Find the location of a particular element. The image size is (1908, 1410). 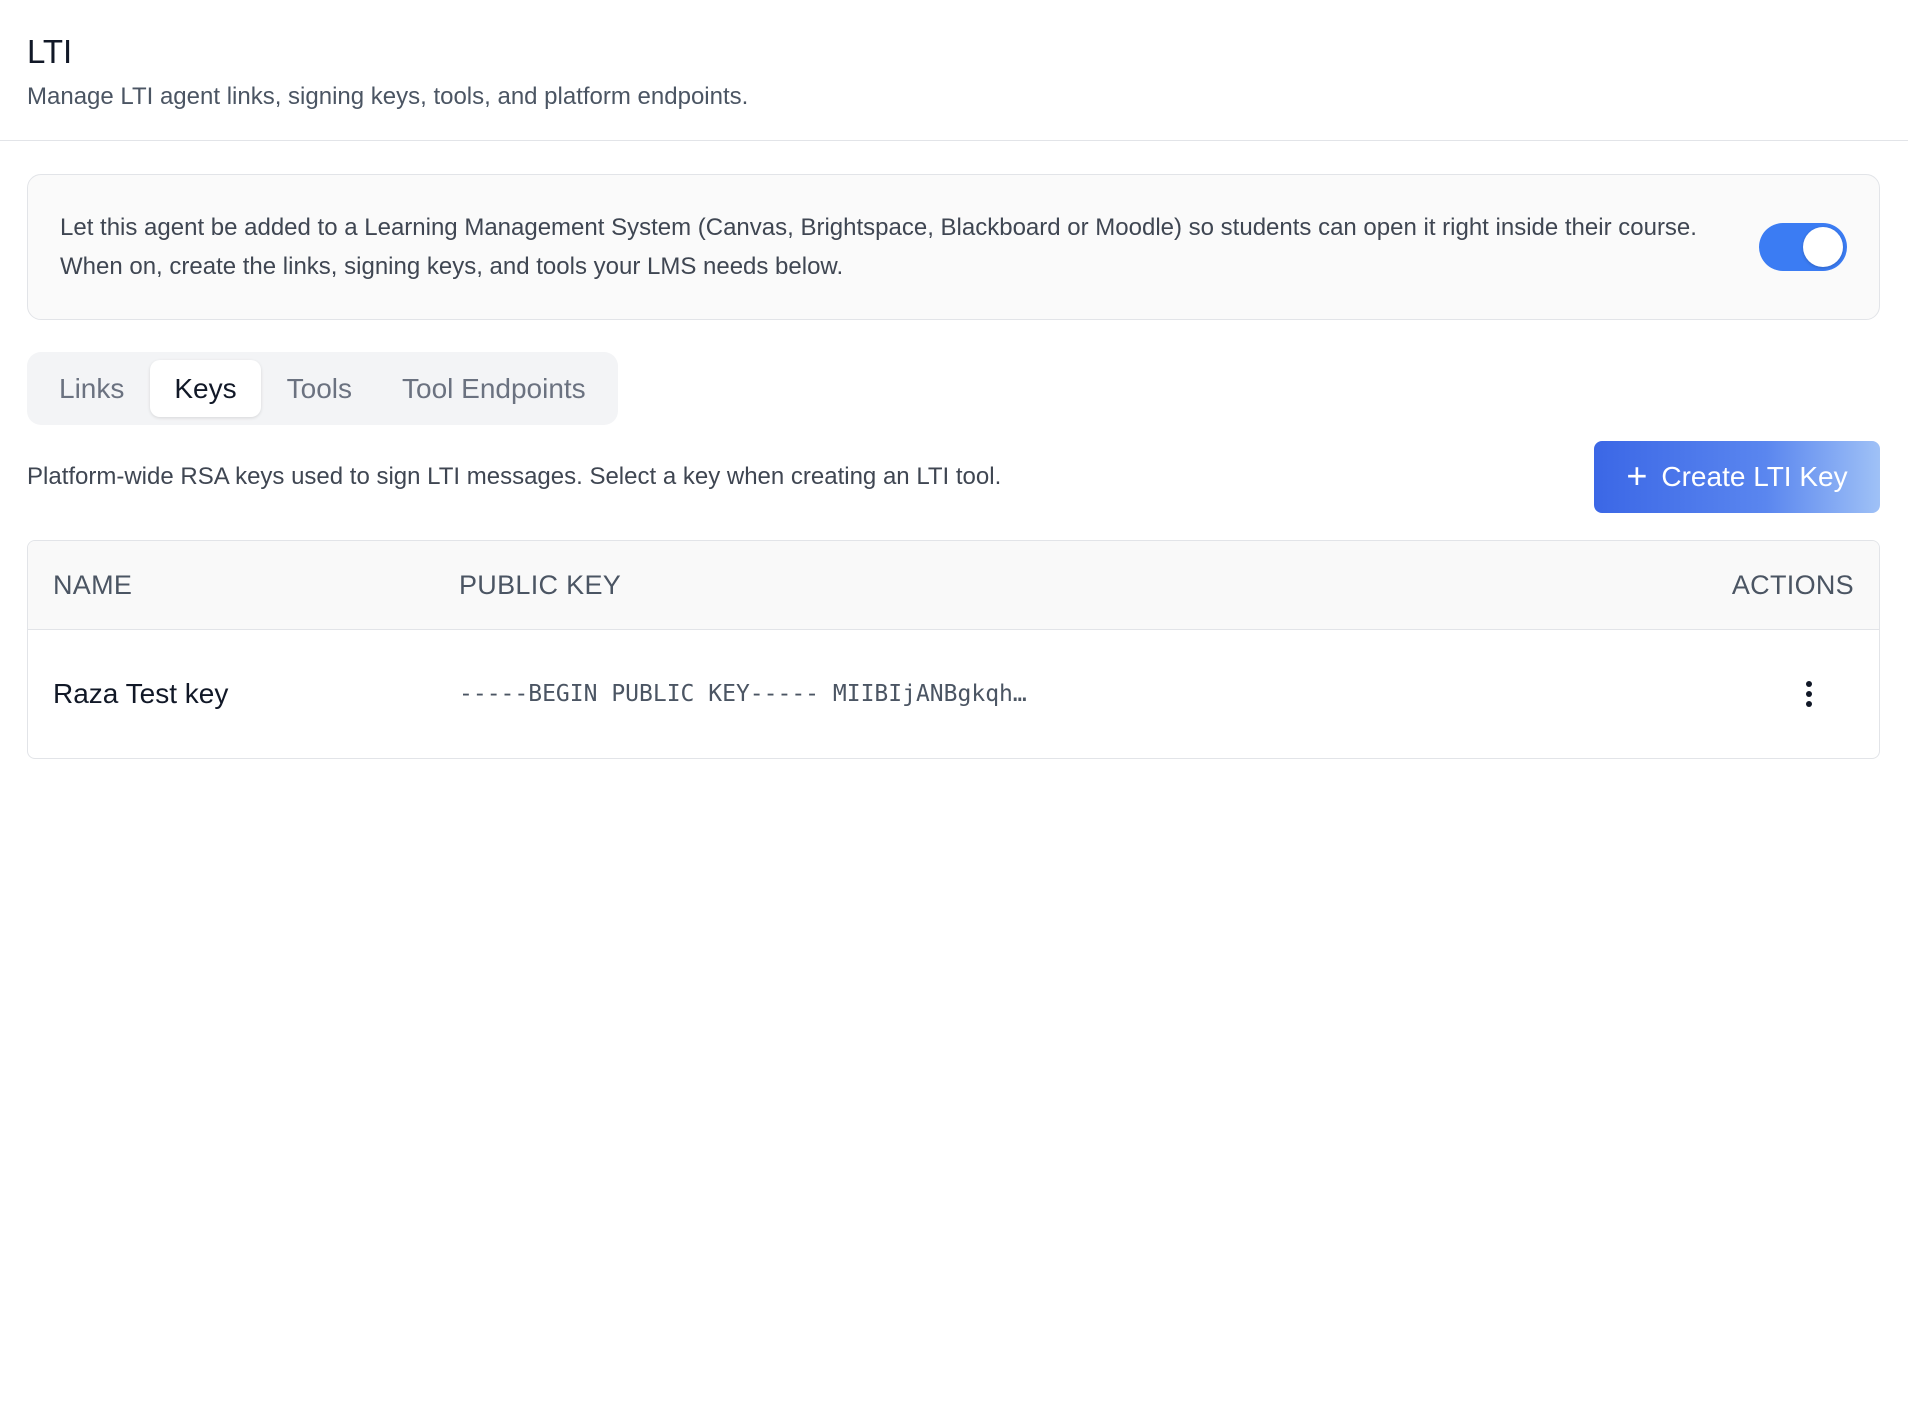

page-title: LTI is located at coordinates (50, 51).